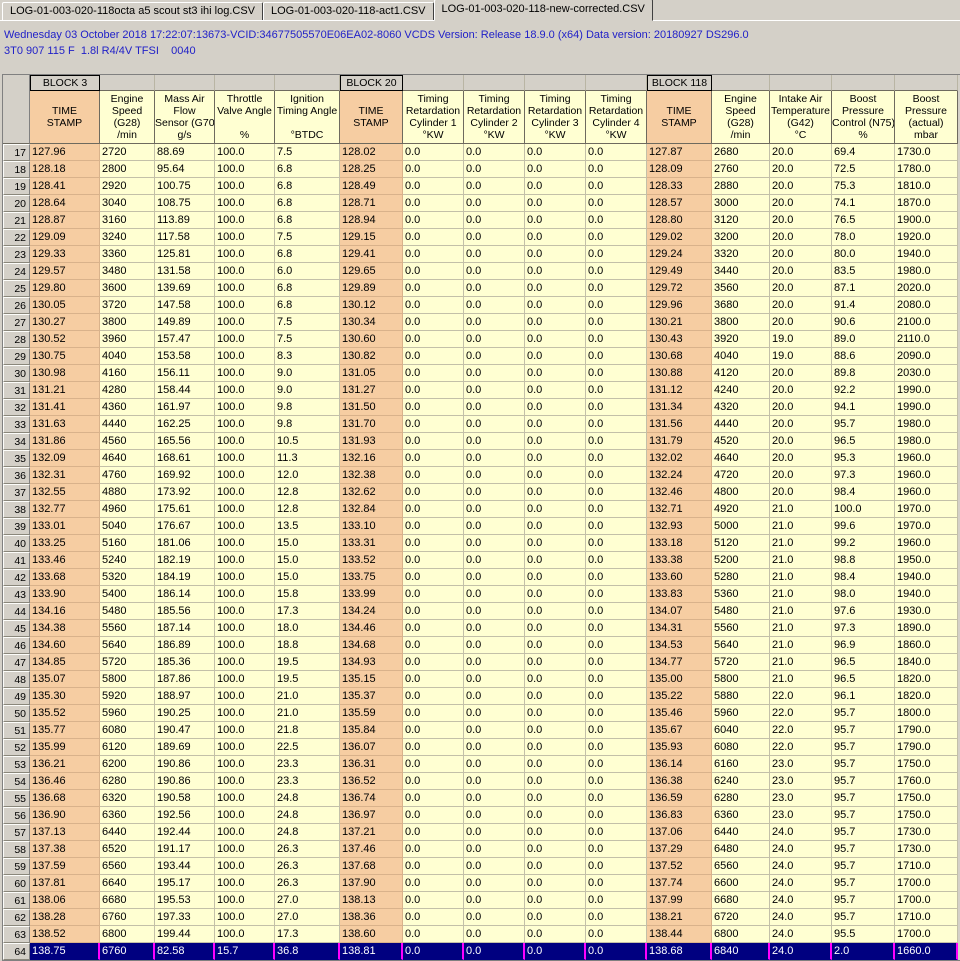 This screenshot has width=960, height=961. I want to click on log-cell: 132.71, so click(679, 509).